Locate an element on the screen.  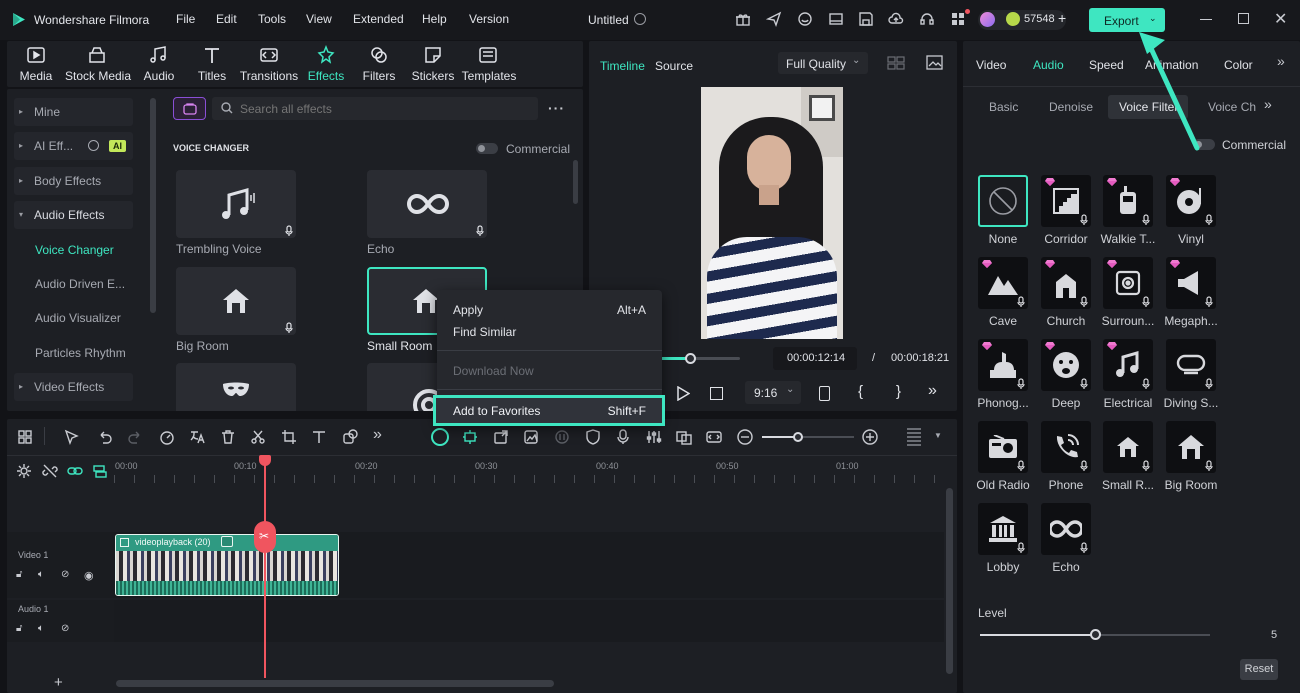
sidebar-item-body-effects: ▸ Body Effects is located at coordinates (73, 181).